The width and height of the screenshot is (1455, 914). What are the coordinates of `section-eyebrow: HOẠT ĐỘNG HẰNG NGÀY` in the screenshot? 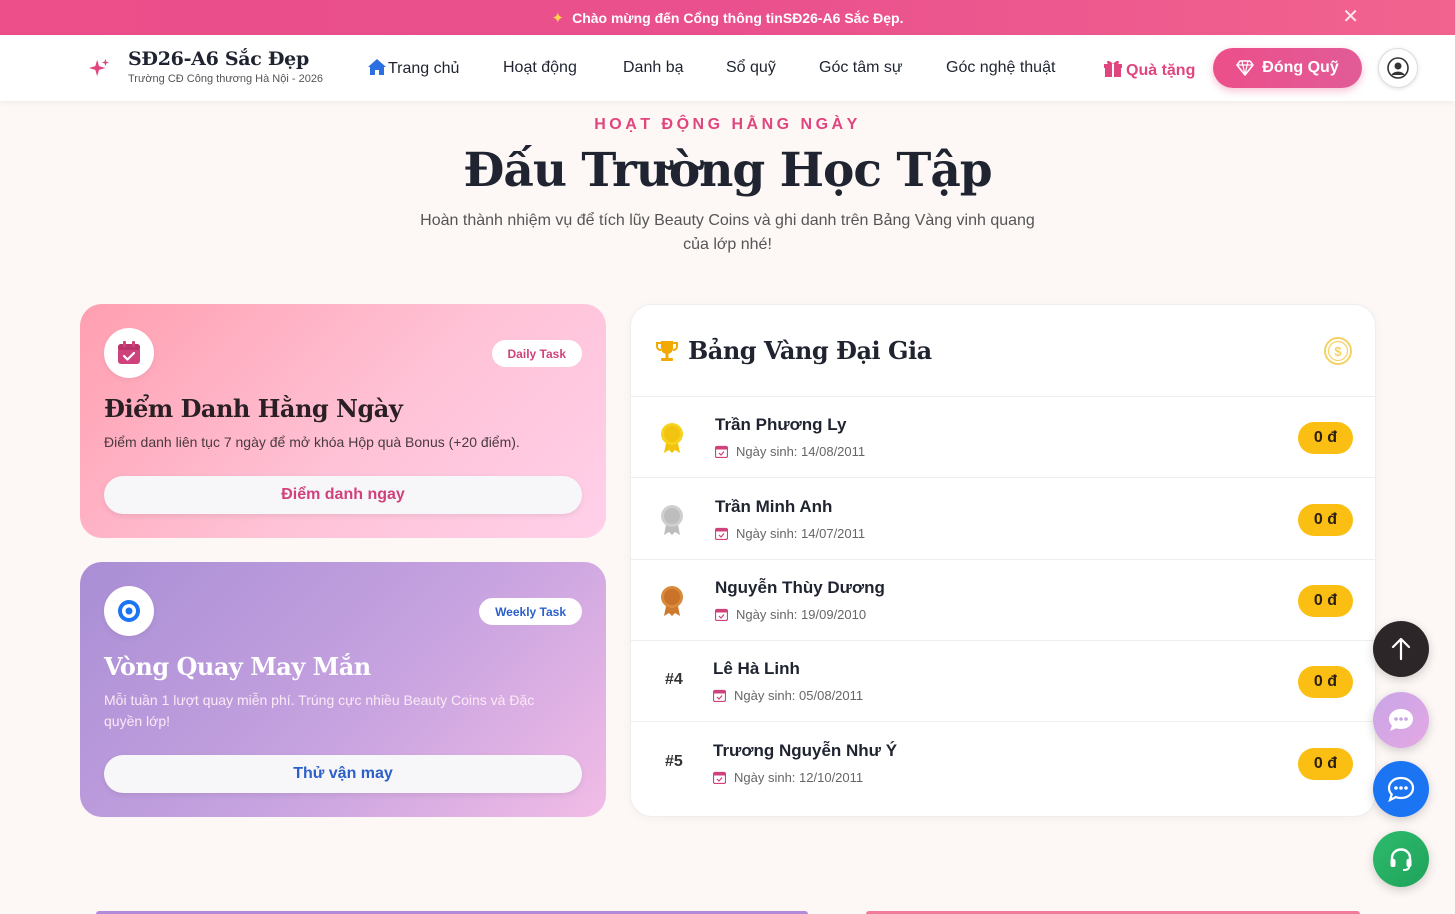 It's located at (727, 124).